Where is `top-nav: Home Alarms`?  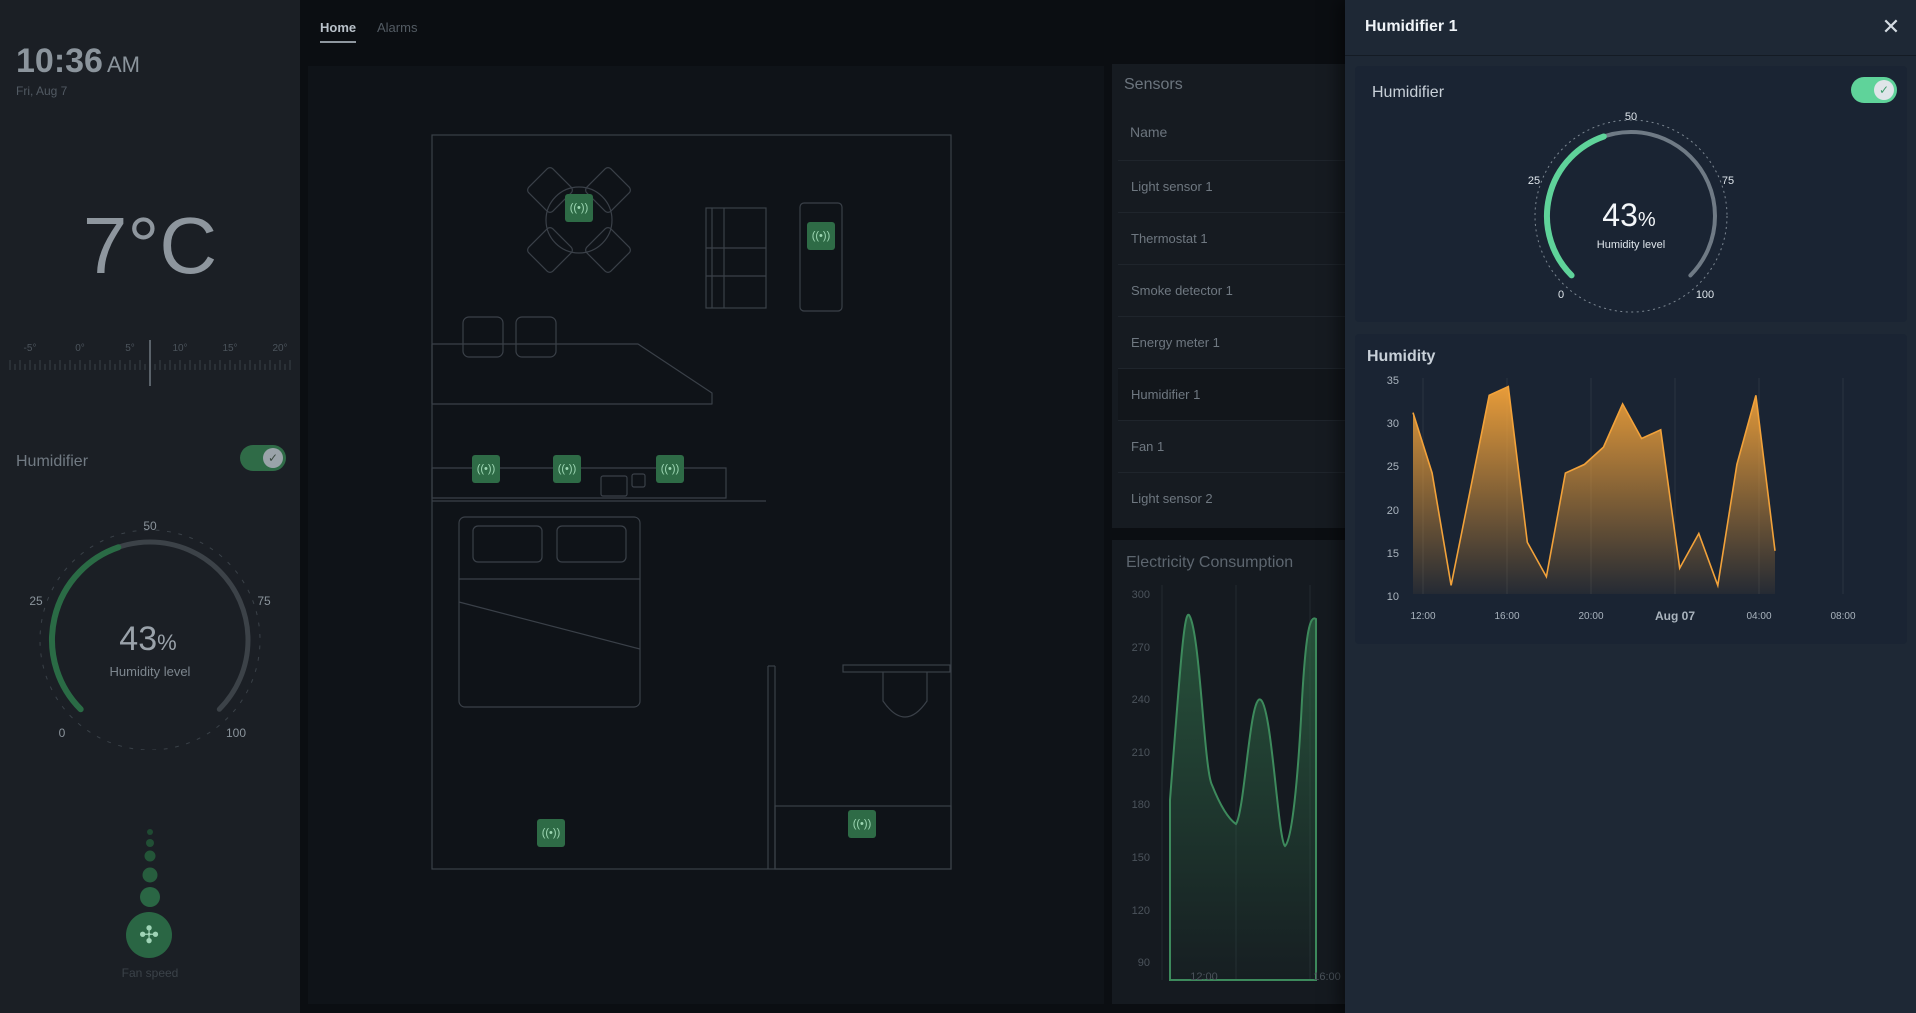
top-nav: Home Alarms is located at coordinates (822, 28).